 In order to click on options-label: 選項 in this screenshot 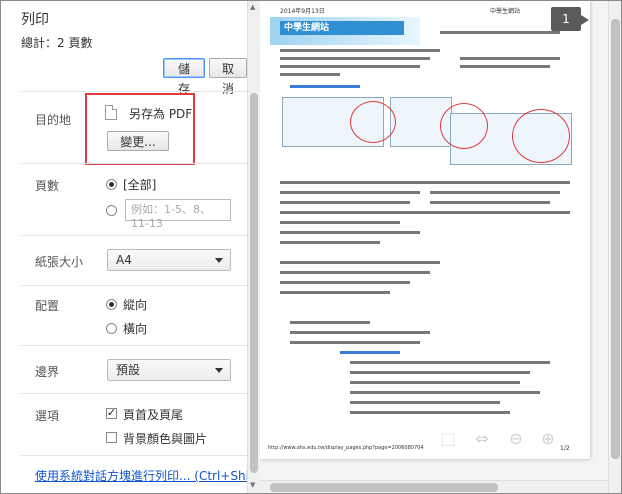, I will do `click(47, 416)`.